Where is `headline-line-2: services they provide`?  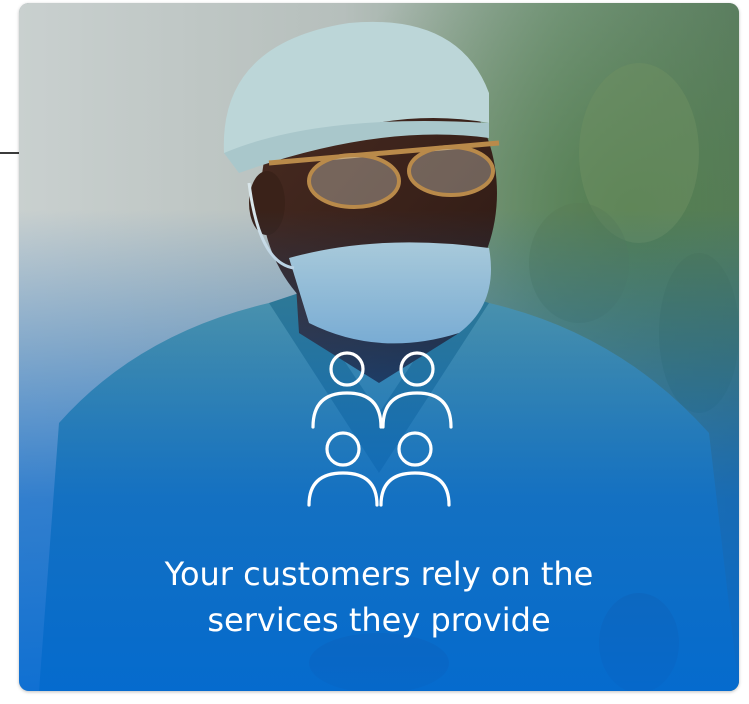
headline-line-2: services they provide is located at coordinates (379, 620).